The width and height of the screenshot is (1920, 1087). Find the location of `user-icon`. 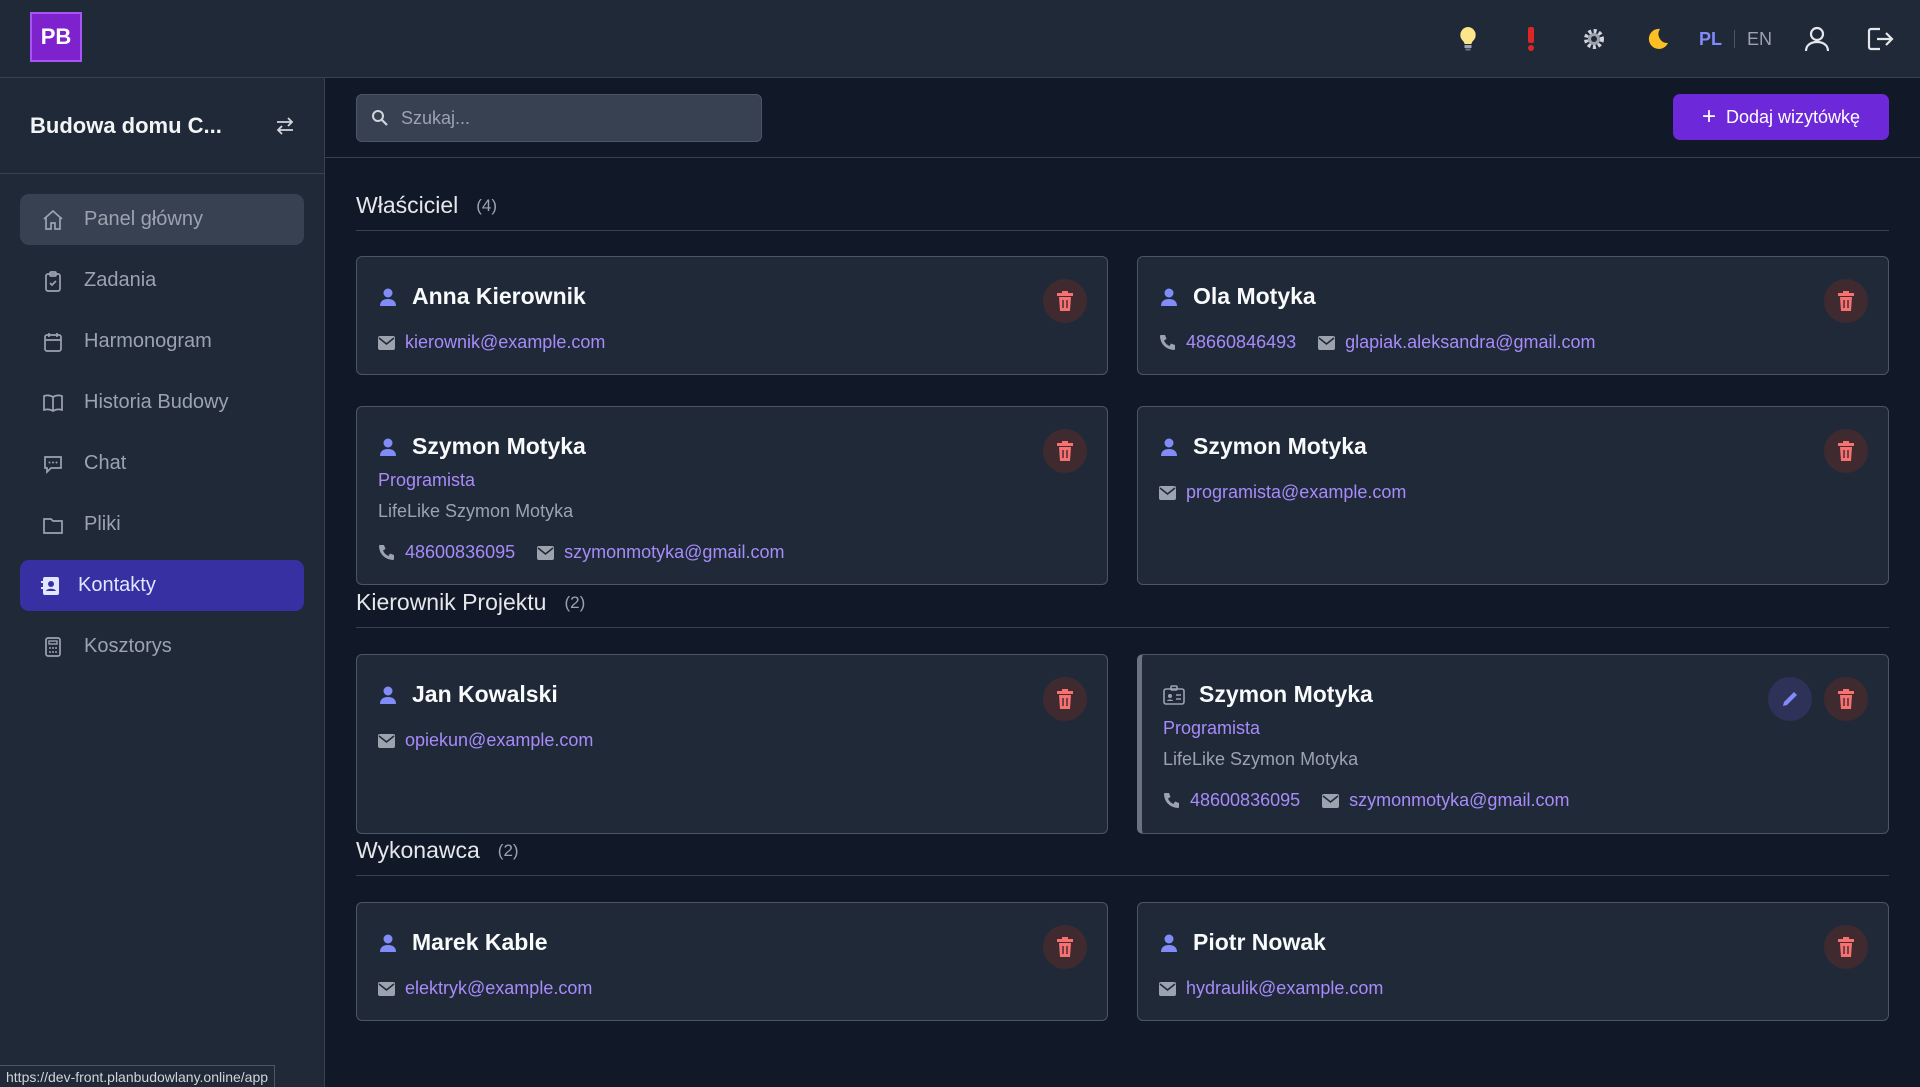

user-icon is located at coordinates (1817, 39).